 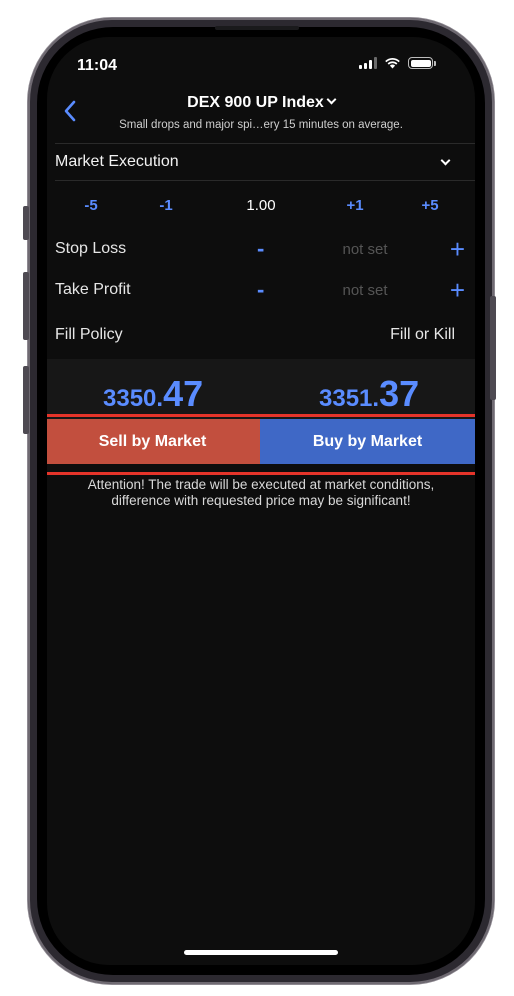 What do you see at coordinates (399, 393) in the screenshot?
I see `ask-price-pips: 37` at bounding box center [399, 393].